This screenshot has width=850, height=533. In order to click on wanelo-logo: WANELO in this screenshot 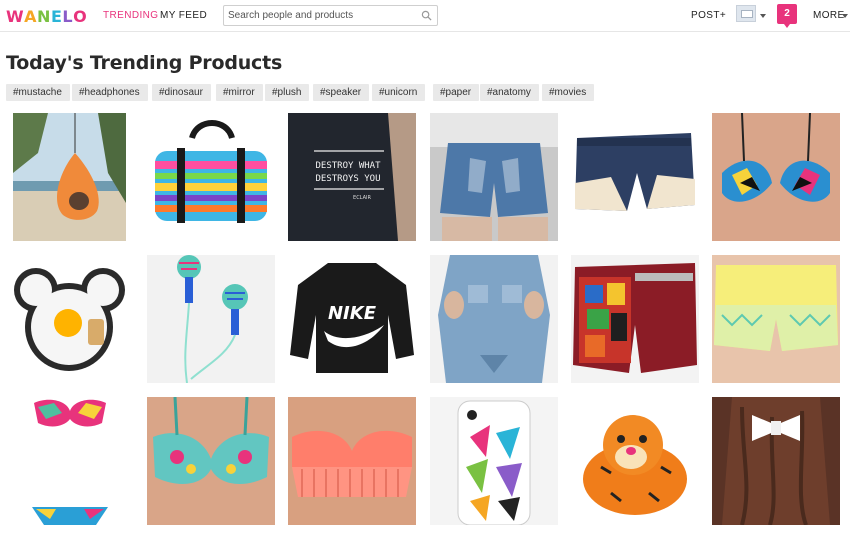, I will do `click(46, 16)`.